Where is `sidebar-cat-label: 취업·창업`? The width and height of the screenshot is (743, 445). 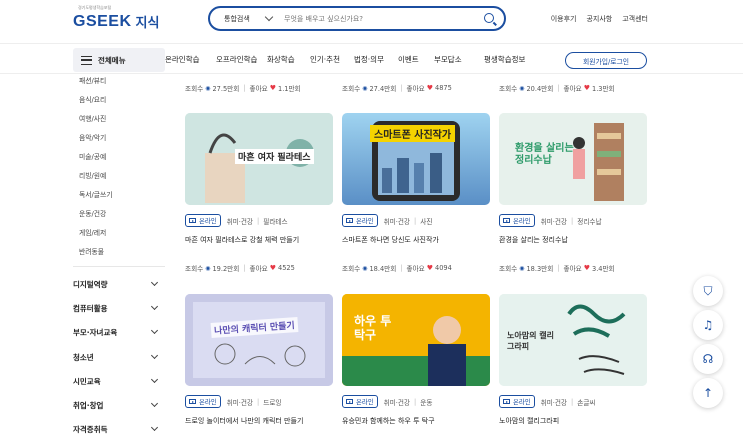 sidebar-cat-label: 취업·창업 is located at coordinates (88, 405).